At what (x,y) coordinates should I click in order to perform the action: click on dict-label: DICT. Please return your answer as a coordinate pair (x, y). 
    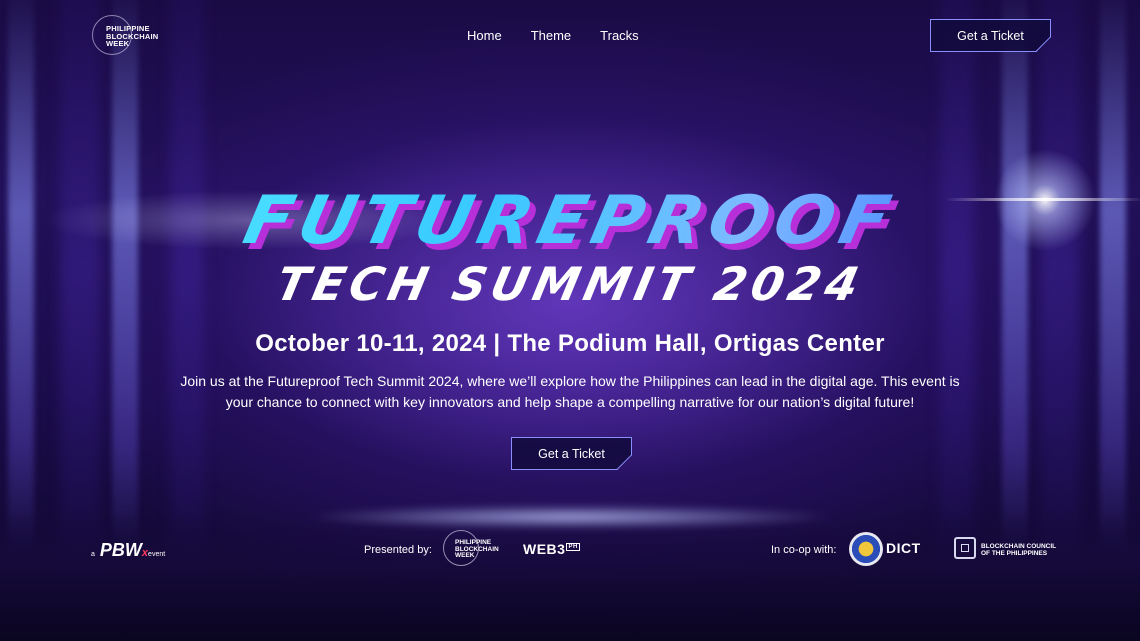
    Looking at the image, I should click on (903, 548).